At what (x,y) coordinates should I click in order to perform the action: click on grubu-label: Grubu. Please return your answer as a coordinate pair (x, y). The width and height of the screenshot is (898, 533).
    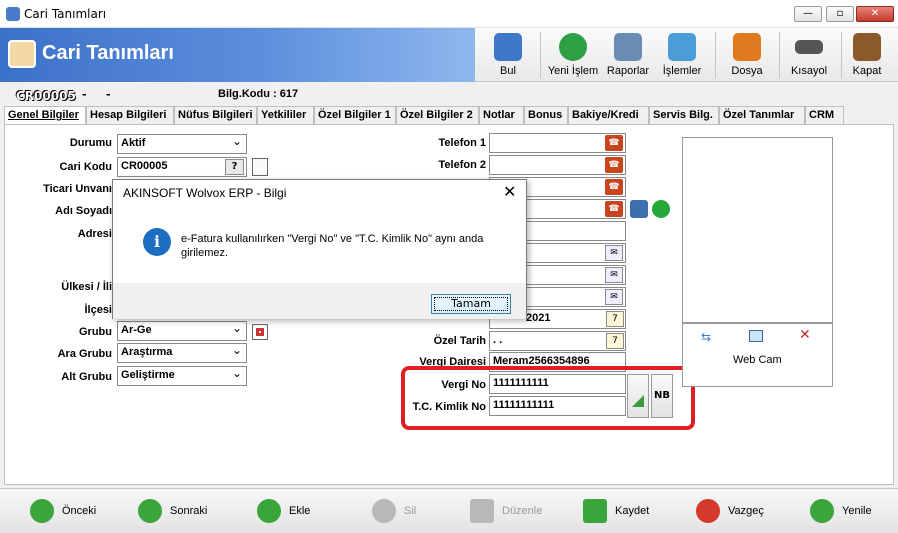
    Looking at the image, I should click on (95, 332).